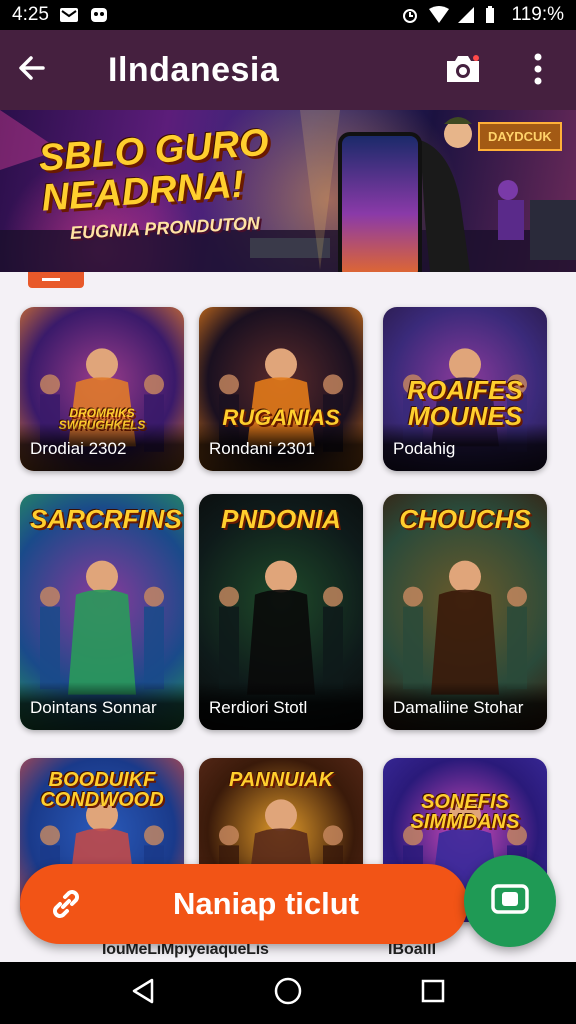 This screenshot has width=576, height=1024. What do you see at coordinates (281, 447) in the screenshot?
I see `card-title: Rondani 2301` at bounding box center [281, 447].